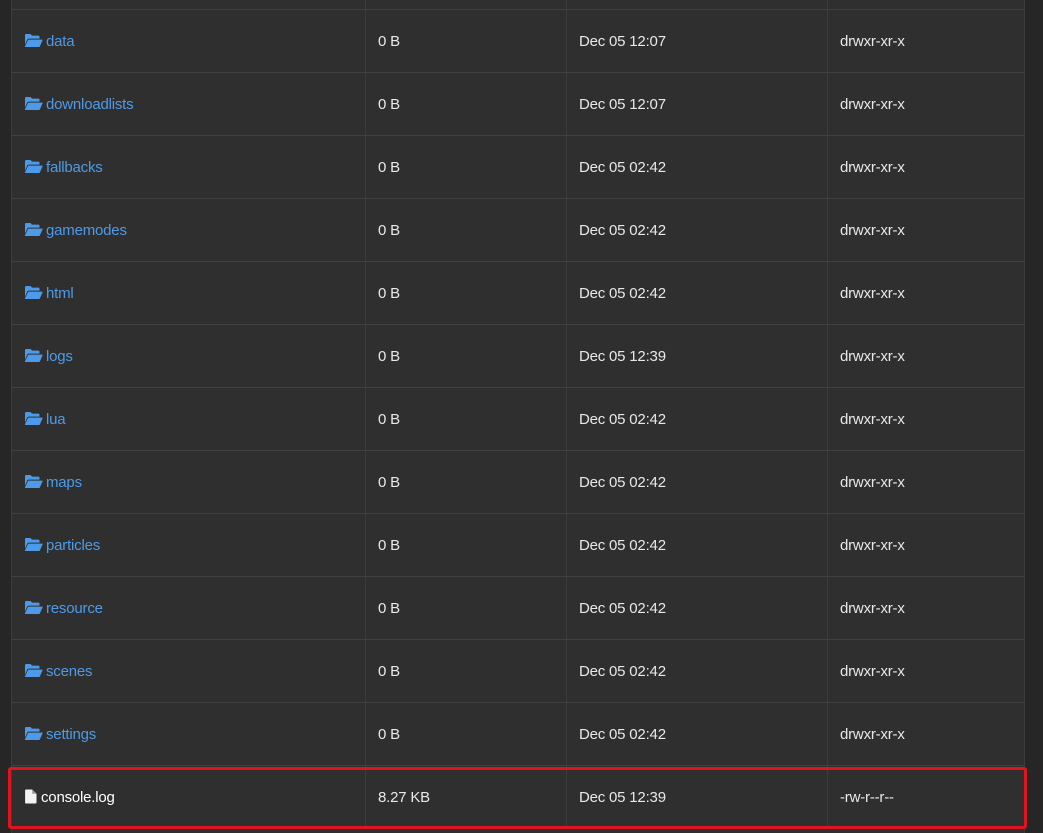 This screenshot has width=1043, height=833. What do you see at coordinates (74, 608) in the screenshot?
I see `folder-link: resource` at bounding box center [74, 608].